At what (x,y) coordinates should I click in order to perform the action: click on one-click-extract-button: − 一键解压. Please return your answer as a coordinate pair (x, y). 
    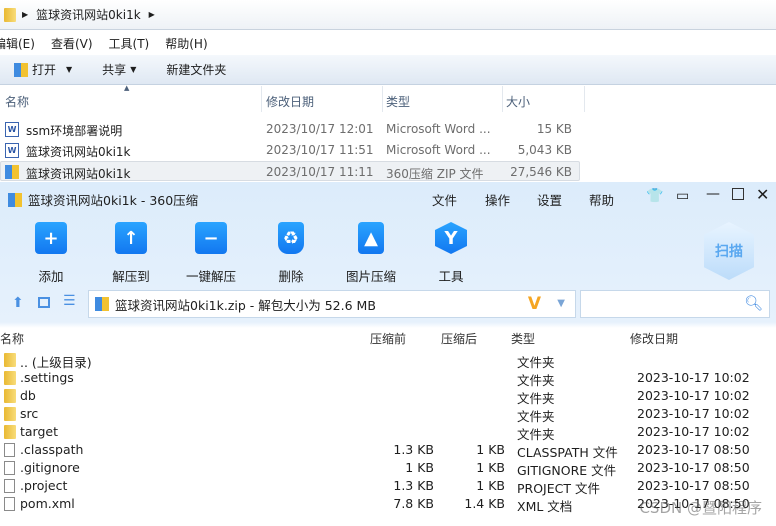
    Looking at the image, I should click on (211, 253).